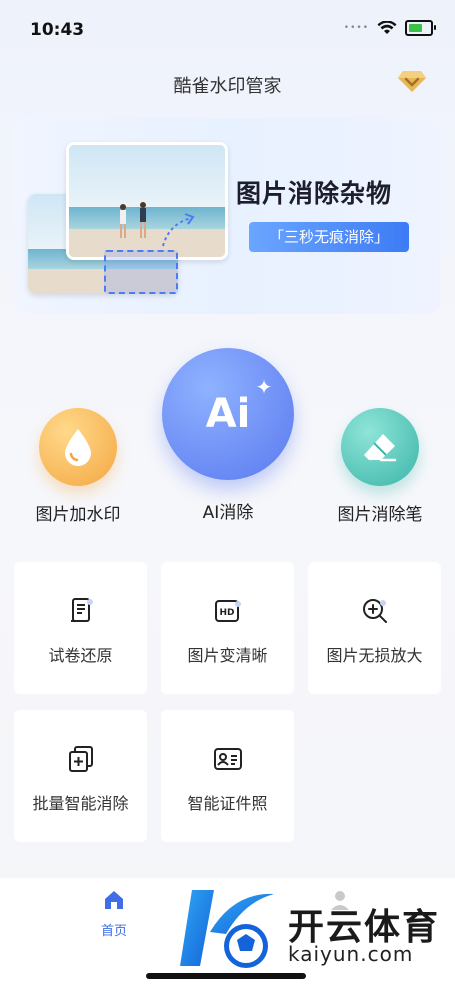 This screenshot has height=988, width=455. What do you see at coordinates (314, 193) in the screenshot?
I see `banner-title: 图片消除杂物` at bounding box center [314, 193].